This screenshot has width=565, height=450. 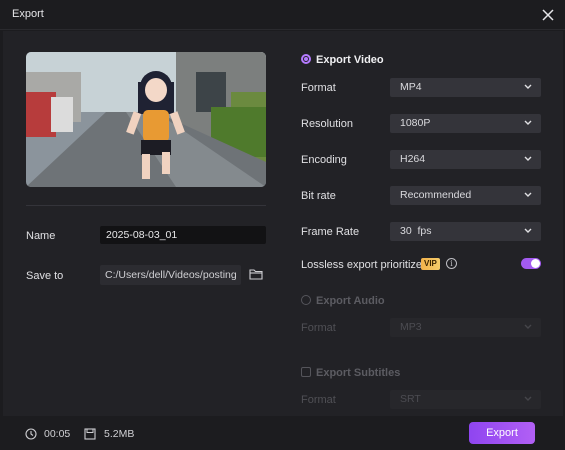 What do you see at coordinates (465, 399) in the screenshot?
I see `subtitle-format-select: SRT` at bounding box center [465, 399].